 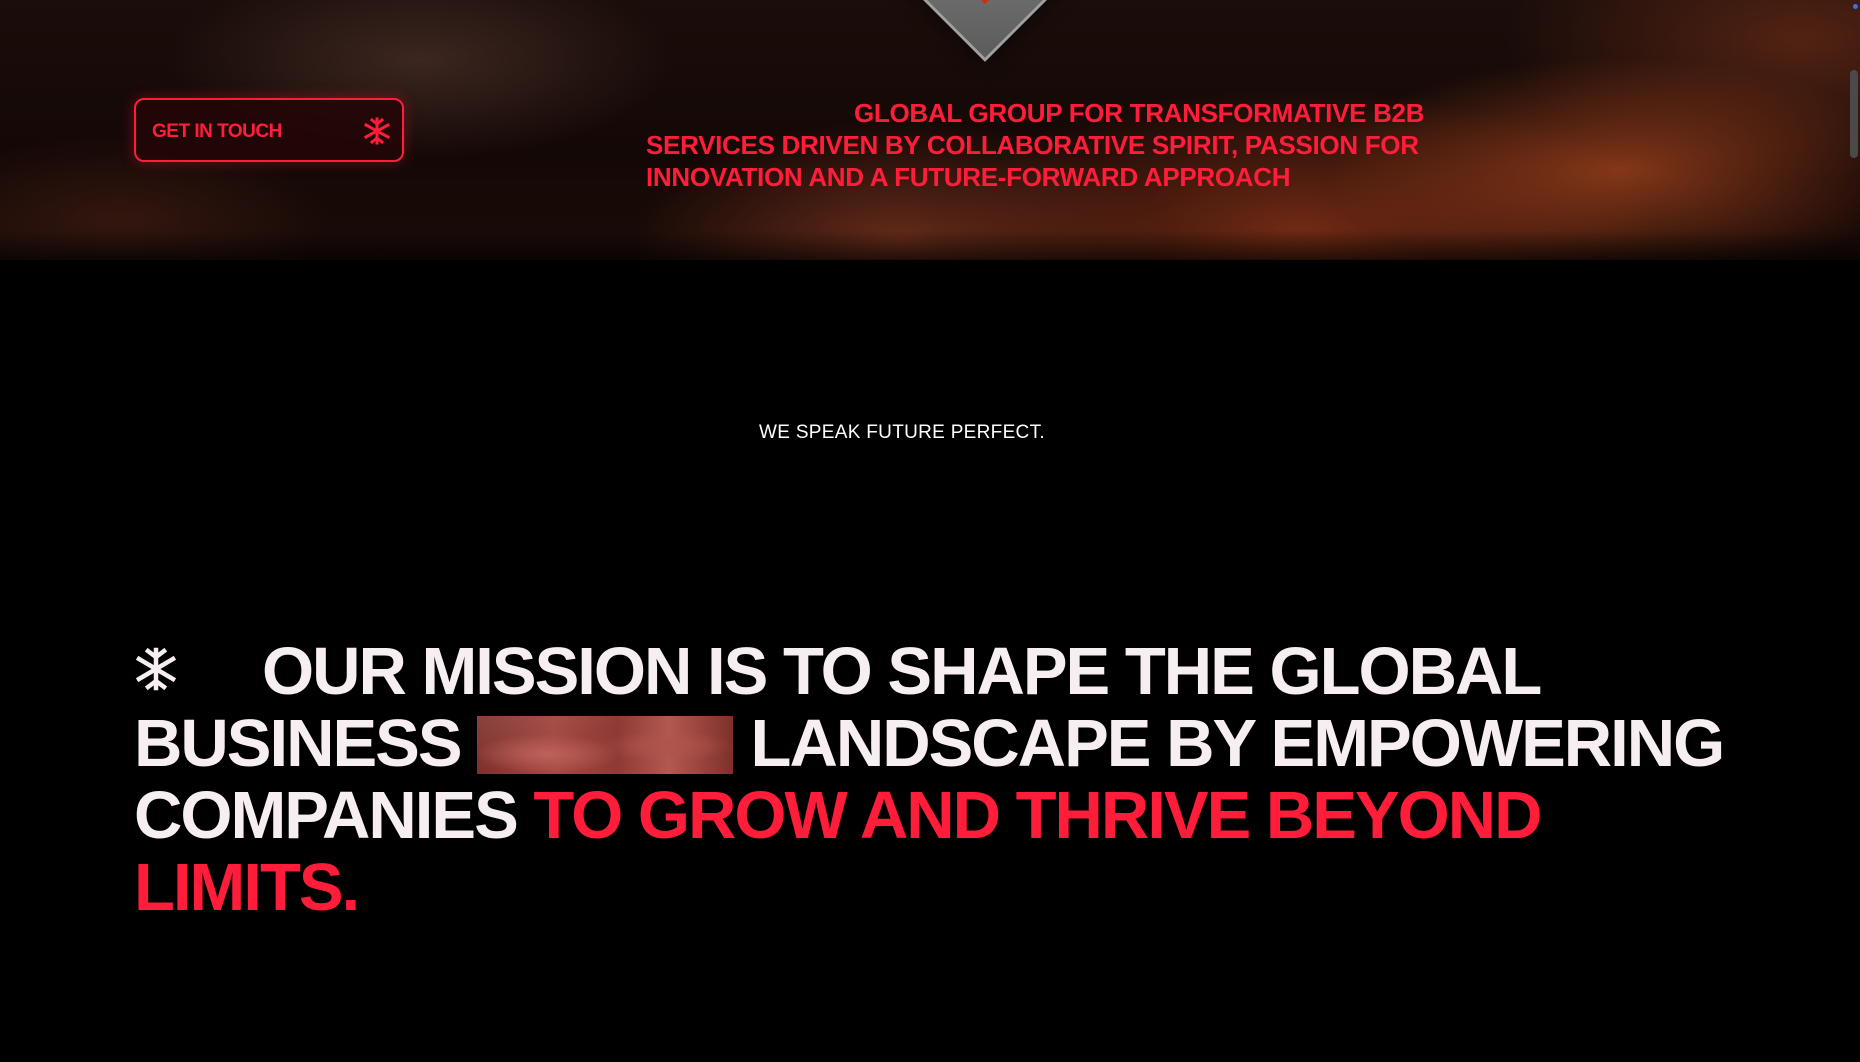 I want to click on mission-line-4-red: LIMITS., so click(x=247, y=887).